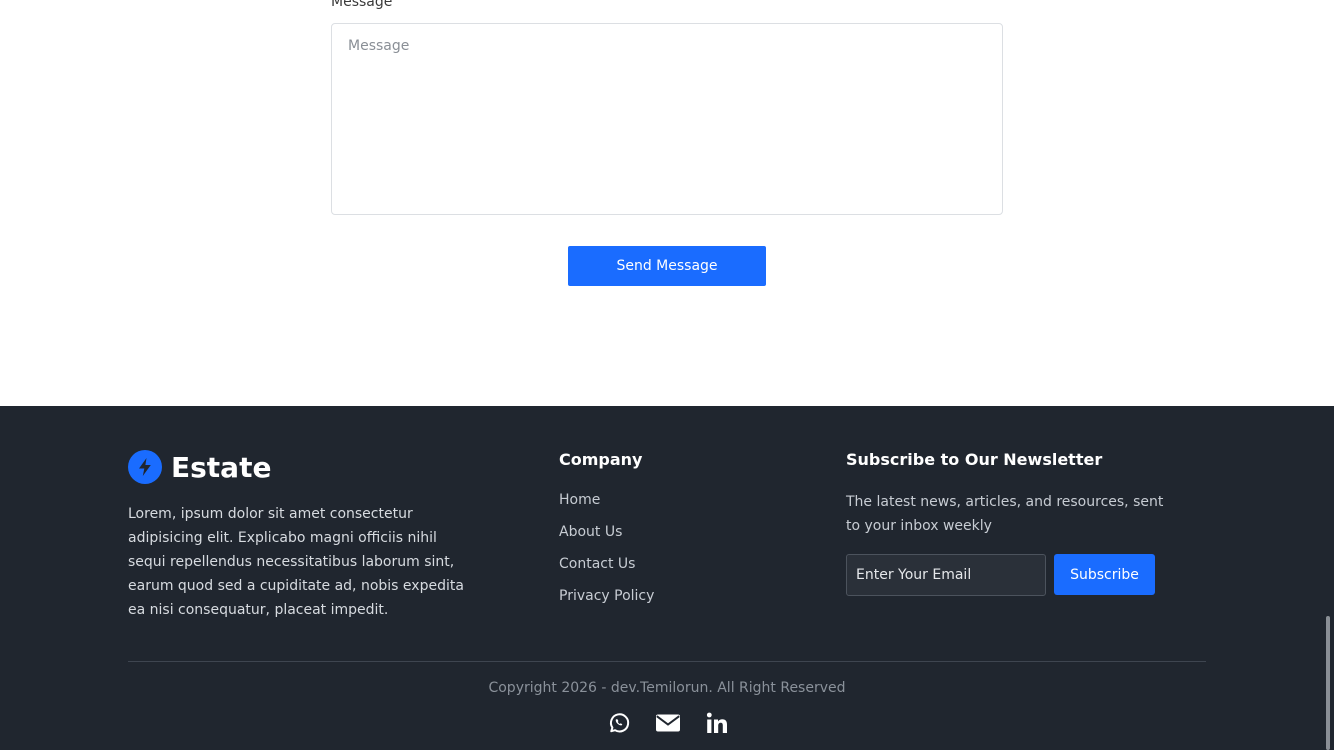 The height and width of the screenshot is (750, 1334). I want to click on newsletter-heading: Subscribe to Our Newsletter, so click(974, 459).